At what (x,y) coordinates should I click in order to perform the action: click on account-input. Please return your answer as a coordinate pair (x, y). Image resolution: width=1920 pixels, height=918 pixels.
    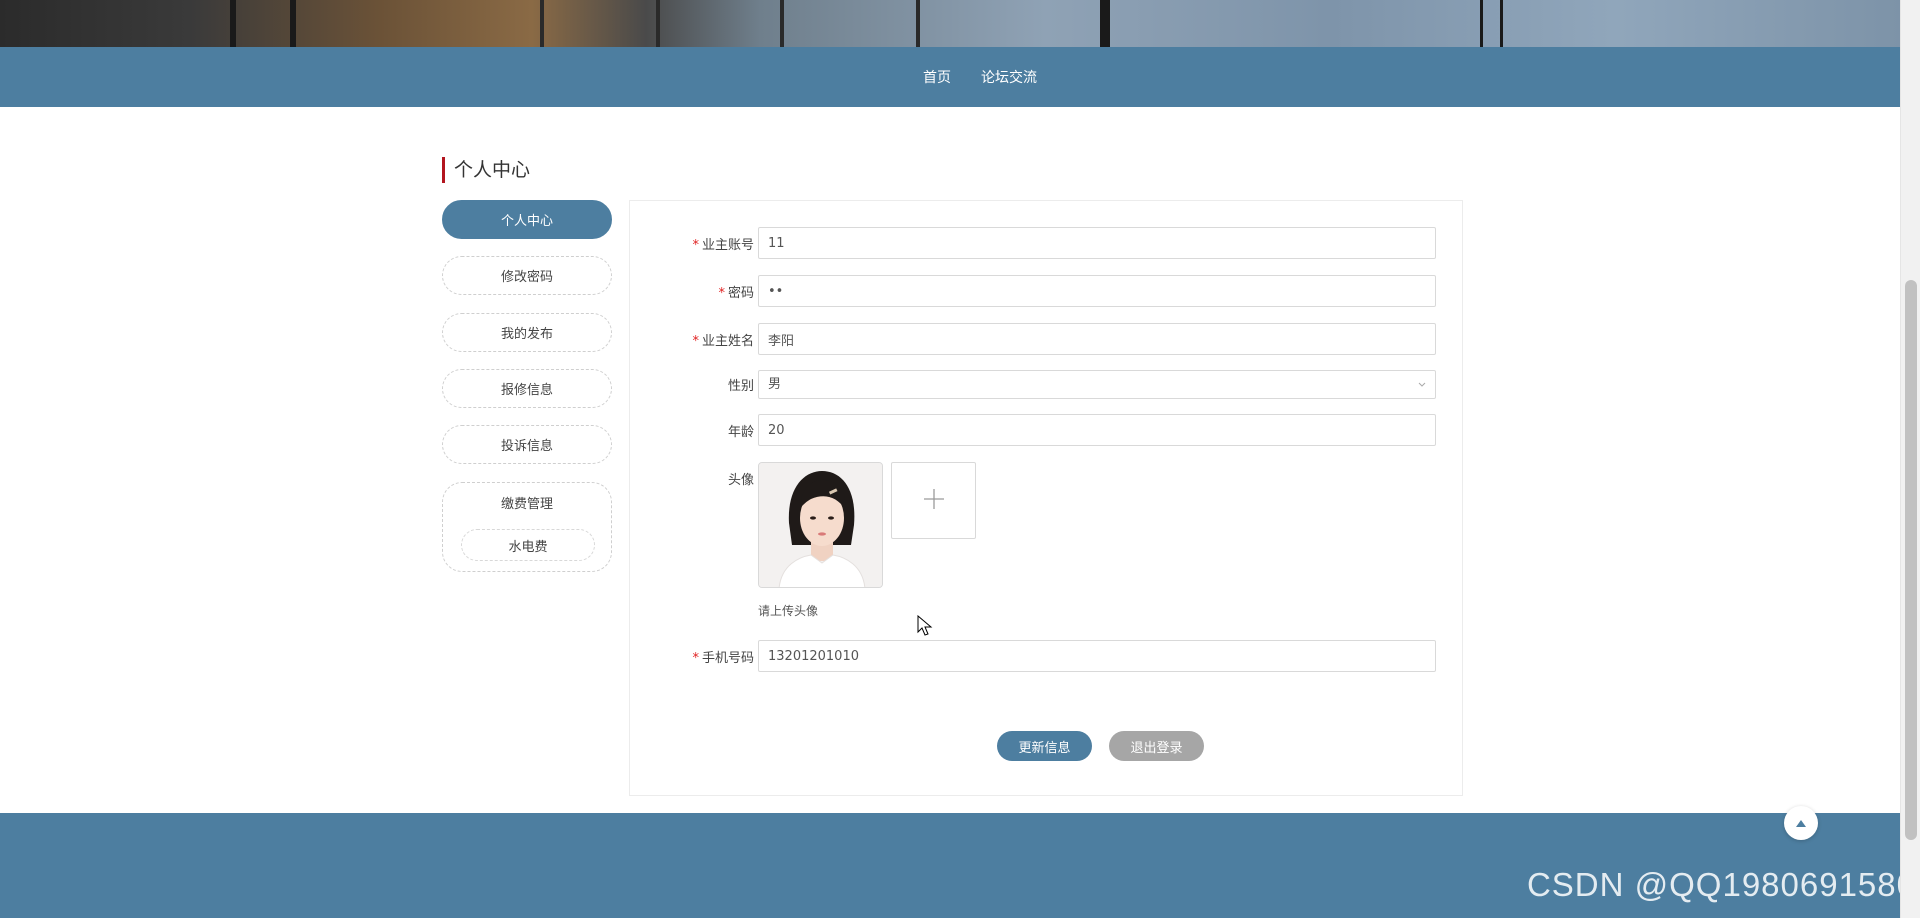
    Looking at the image, I should click on (1097, 243).